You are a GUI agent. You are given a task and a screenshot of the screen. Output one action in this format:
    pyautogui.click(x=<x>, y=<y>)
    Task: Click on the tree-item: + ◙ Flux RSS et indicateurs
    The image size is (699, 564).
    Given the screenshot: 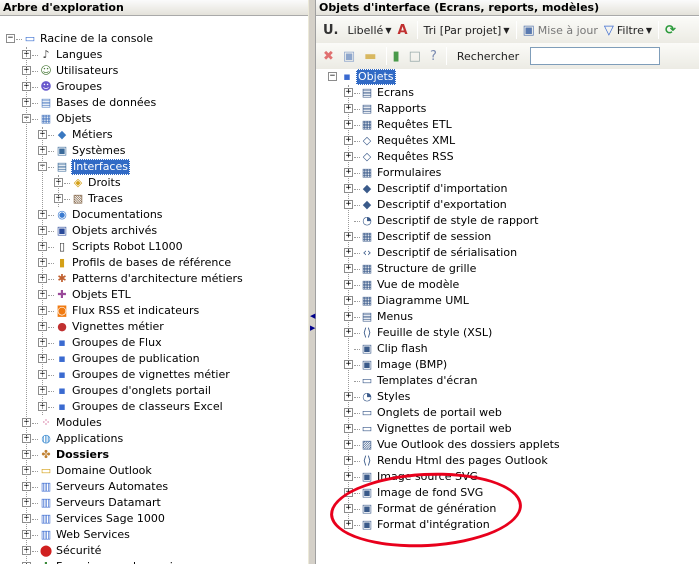 What is the action you would take?
    pyautogui.click(x=154, y=311)
    